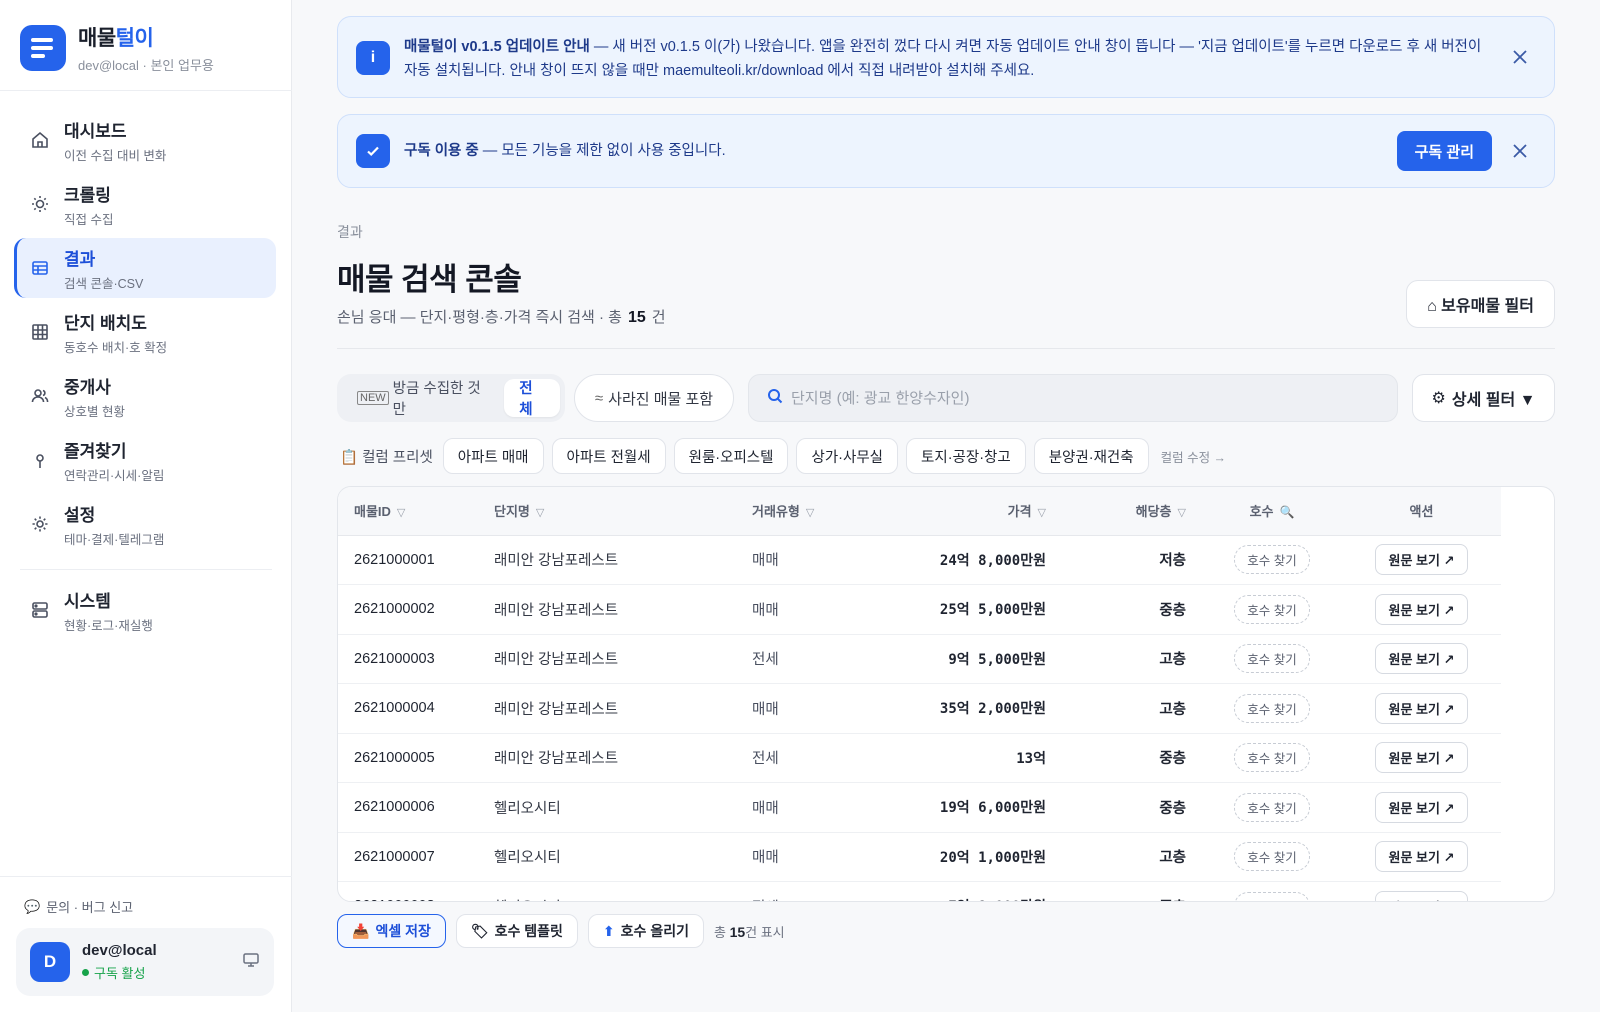 The image size is (1600, 1012). What do you see at coordinates (811, 891) in the screenshot?
I see `cell-deal: 전세` at bounding box center [811, 891].